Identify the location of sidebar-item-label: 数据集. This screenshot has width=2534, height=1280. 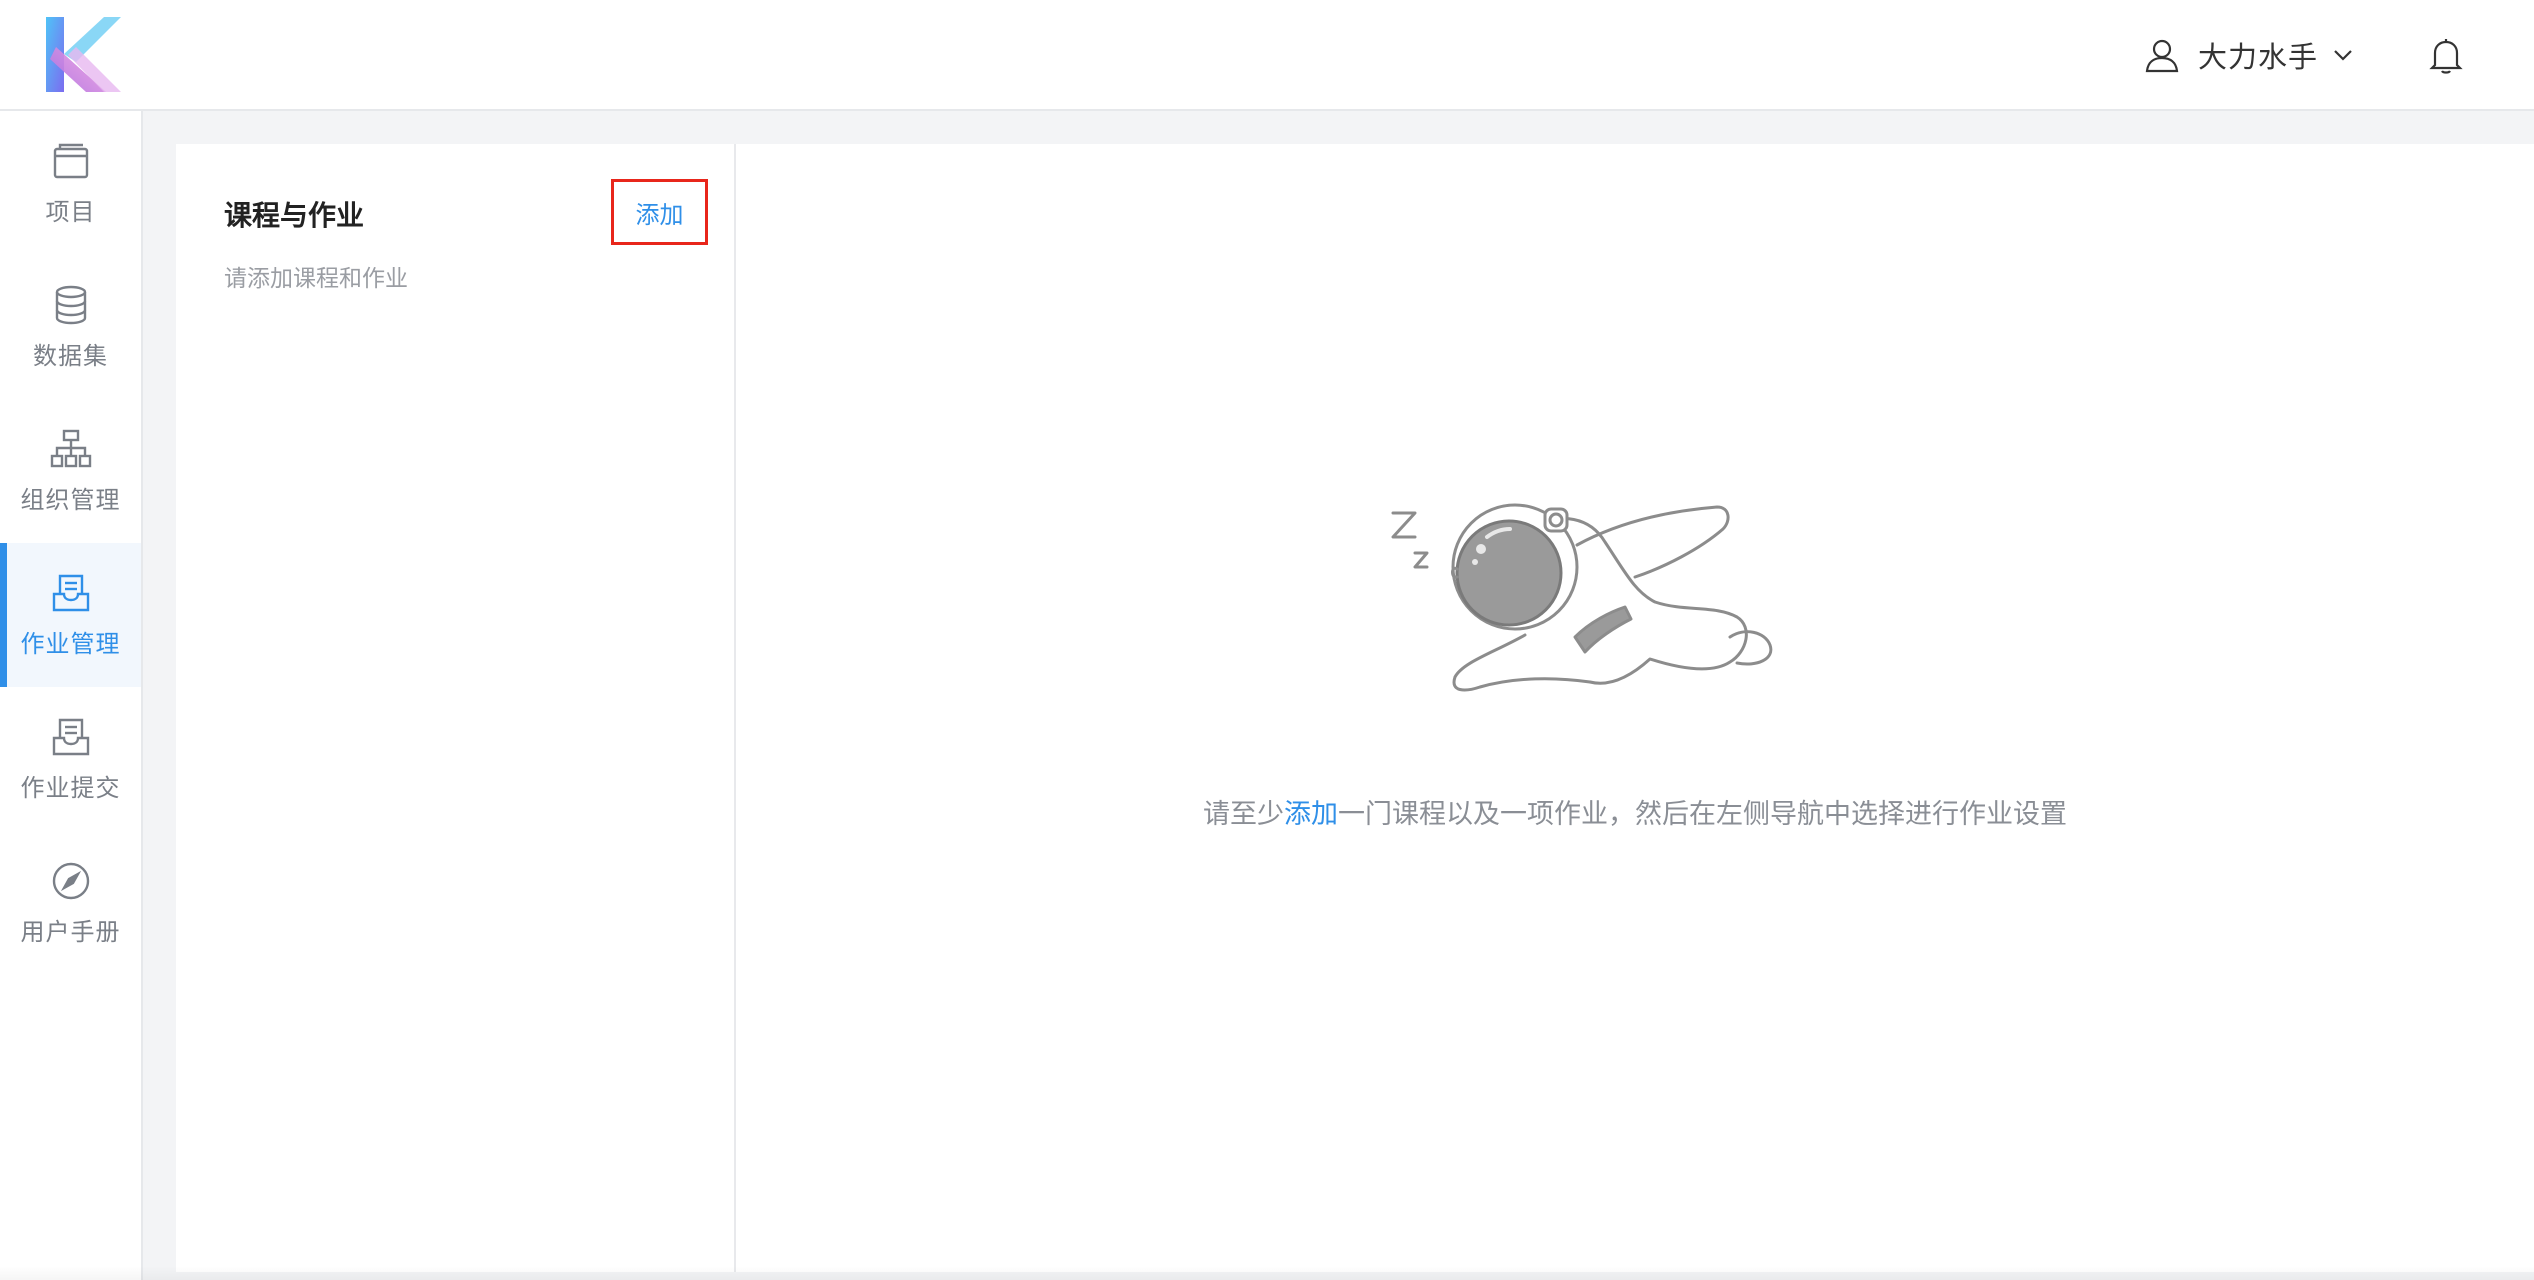
(70, 355).